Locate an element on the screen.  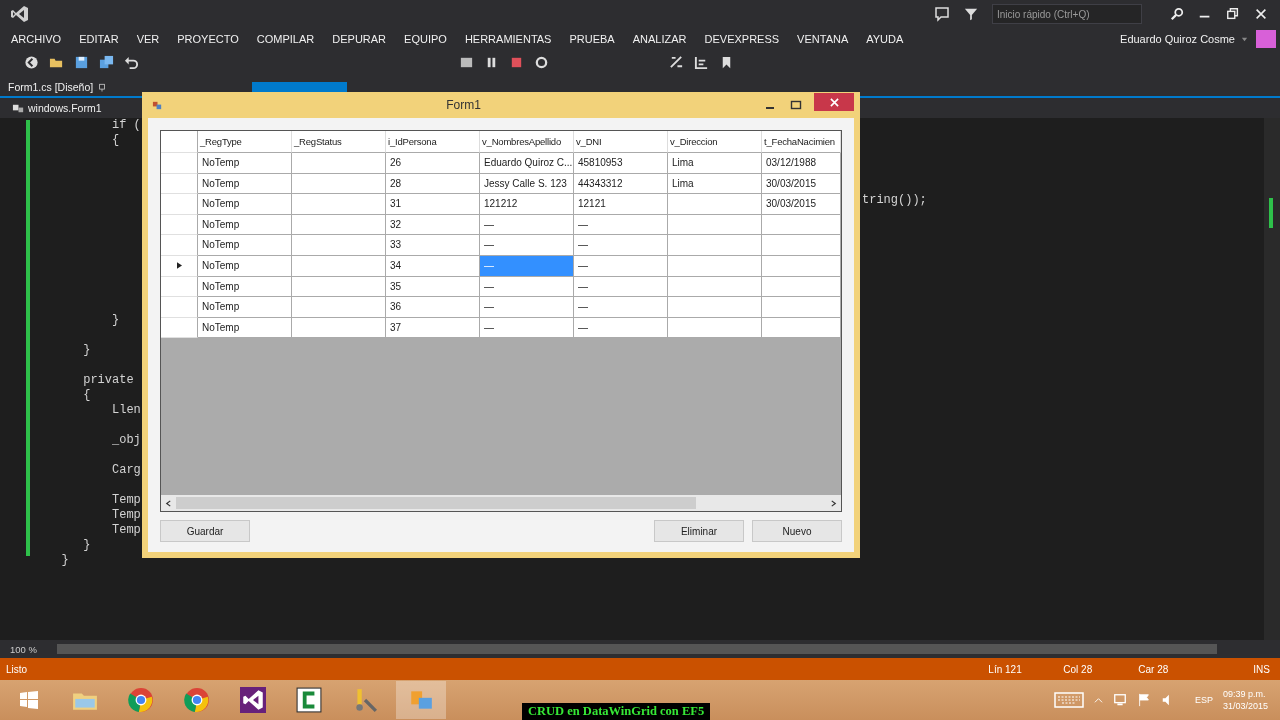
table-cell: 36 is located at coordinates (433, 307).